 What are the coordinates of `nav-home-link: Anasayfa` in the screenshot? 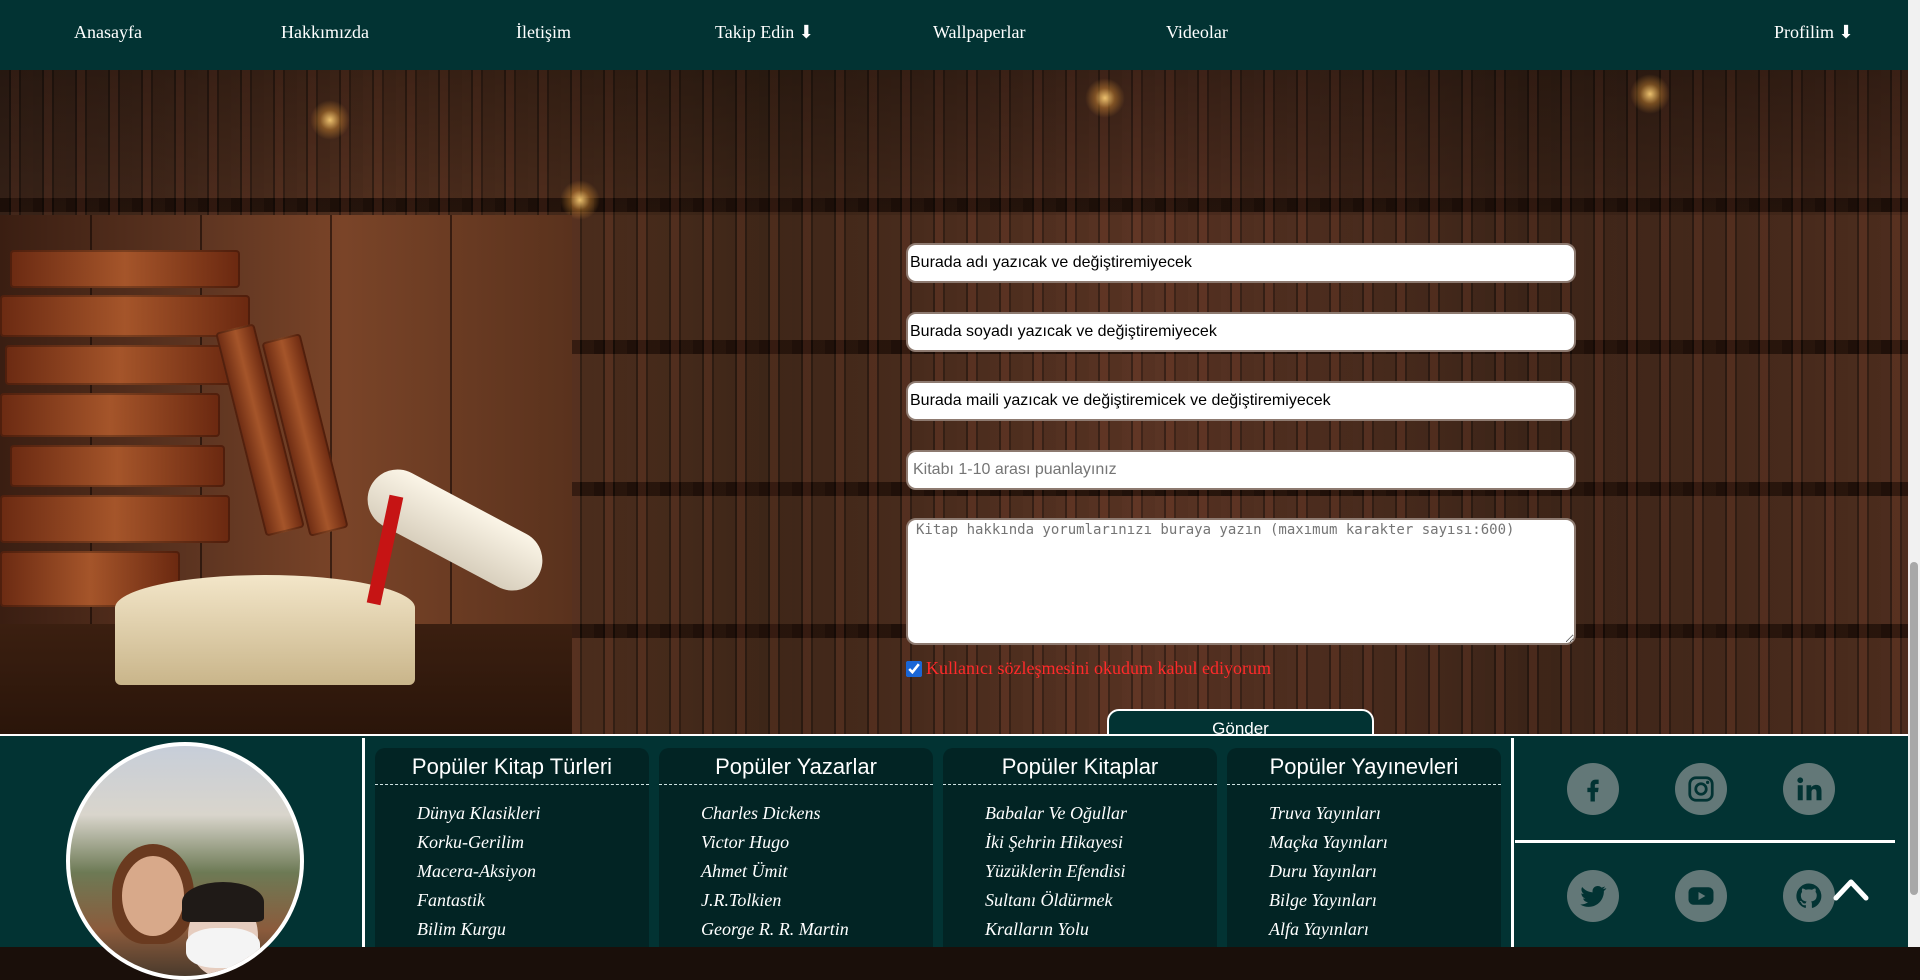 It's located at (108, 32).